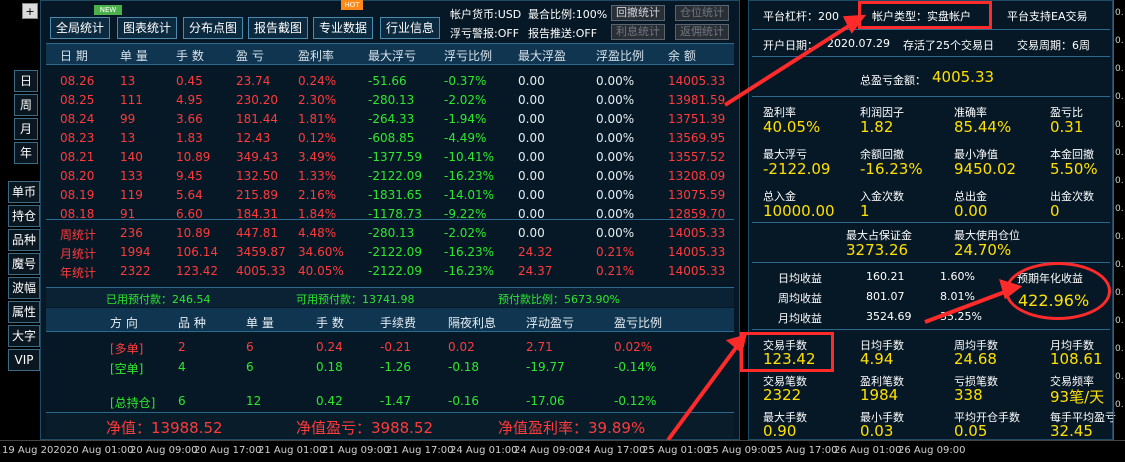  I want to click on time-tick: 24 Aug 17:00, so click(612, 450).